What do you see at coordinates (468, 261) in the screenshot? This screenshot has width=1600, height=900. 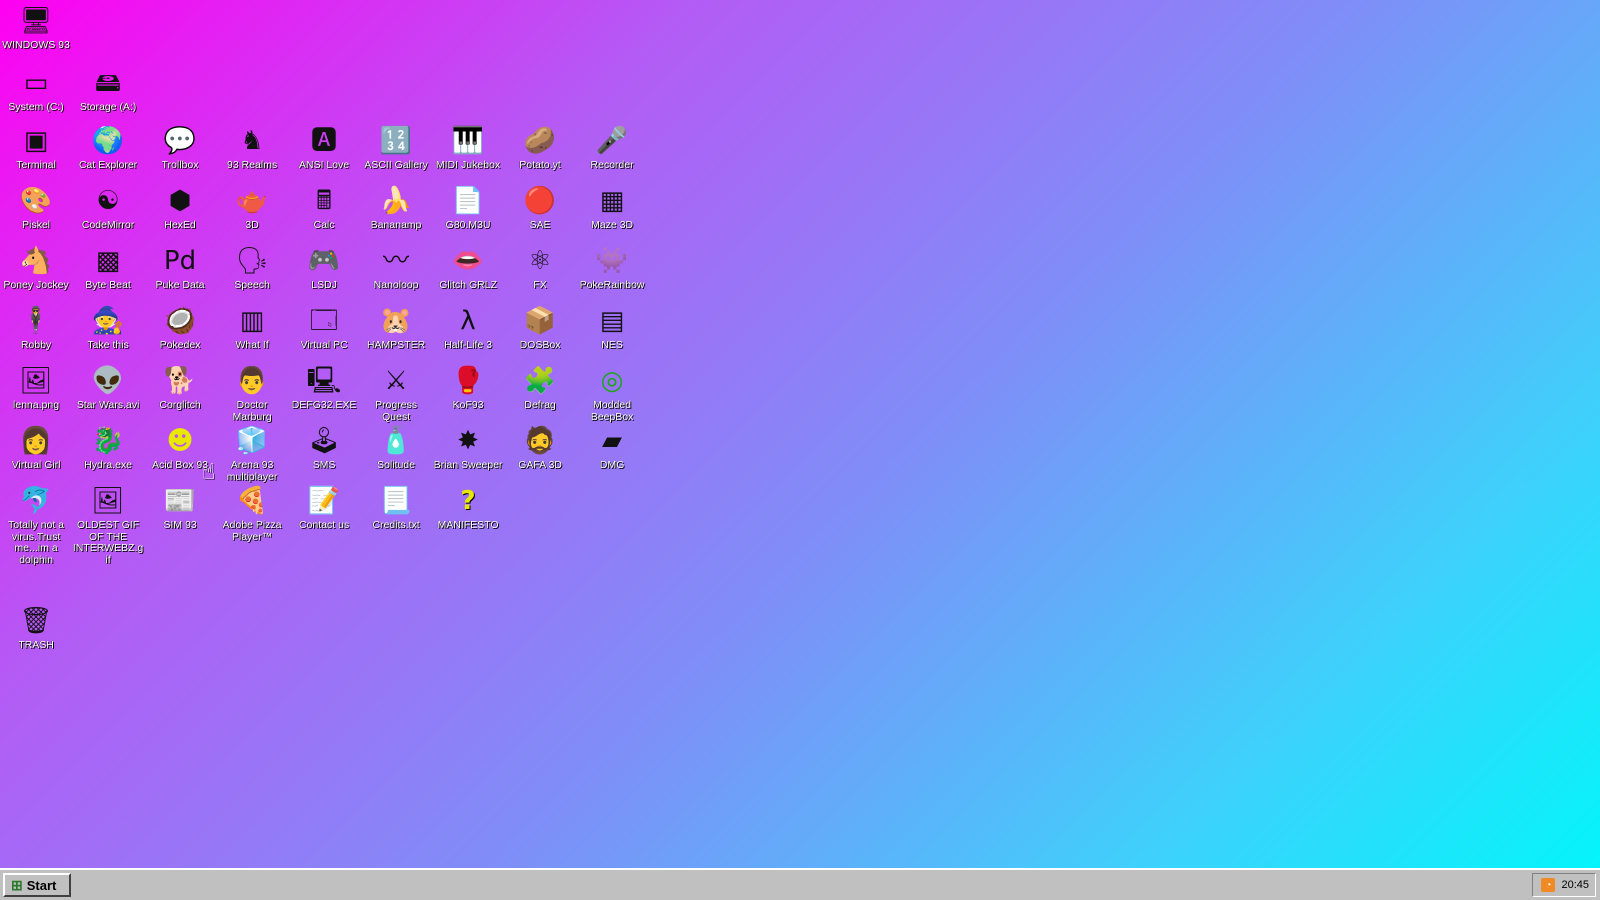 I see `lips-icon: 👄` at bounding box center [468, 261].